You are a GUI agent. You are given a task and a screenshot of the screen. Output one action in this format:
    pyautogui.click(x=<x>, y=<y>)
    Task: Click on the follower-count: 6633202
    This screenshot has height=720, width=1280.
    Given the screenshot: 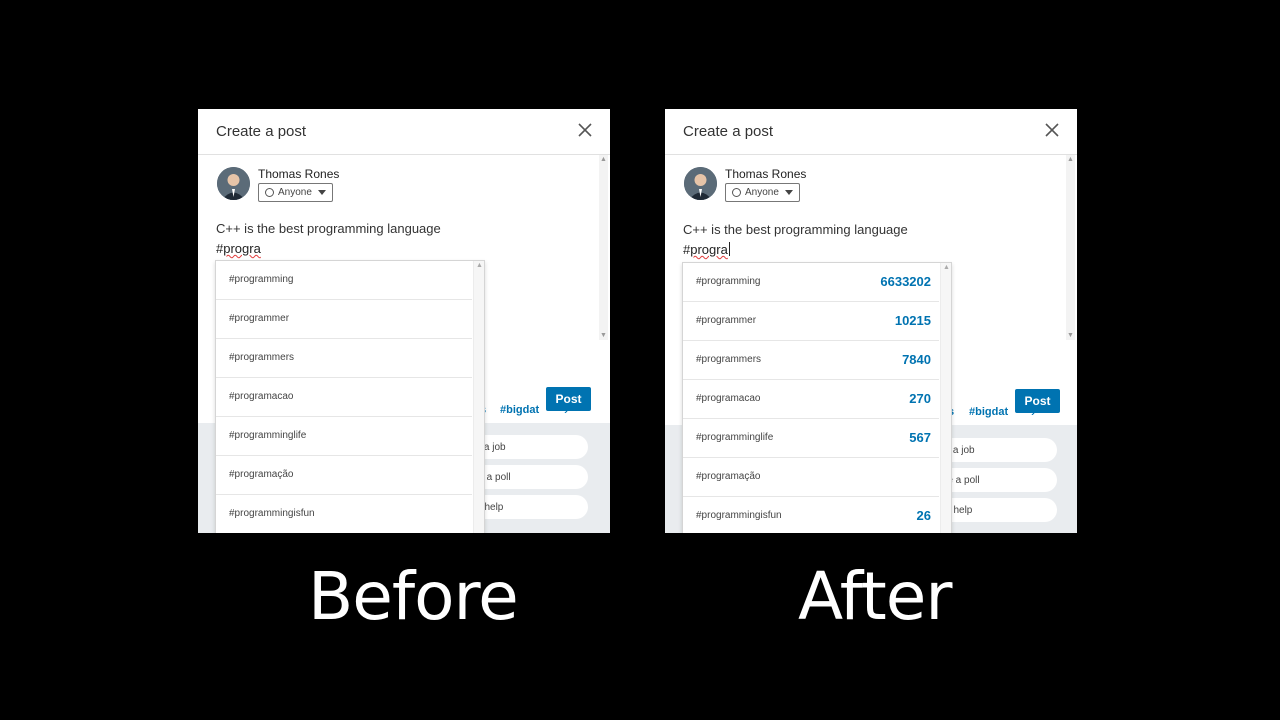 What is the action you would take?
    pyautogui.click(x=905, y=281)
    